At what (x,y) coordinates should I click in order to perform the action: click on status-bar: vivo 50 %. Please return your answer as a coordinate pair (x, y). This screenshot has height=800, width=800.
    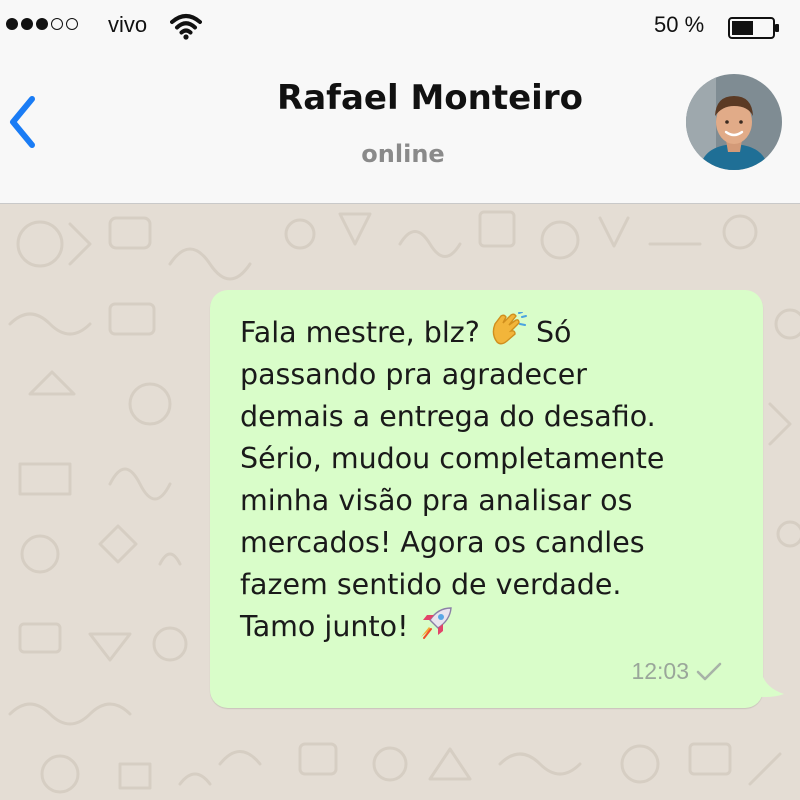
    Looking at the image, I should click on (400, 28).